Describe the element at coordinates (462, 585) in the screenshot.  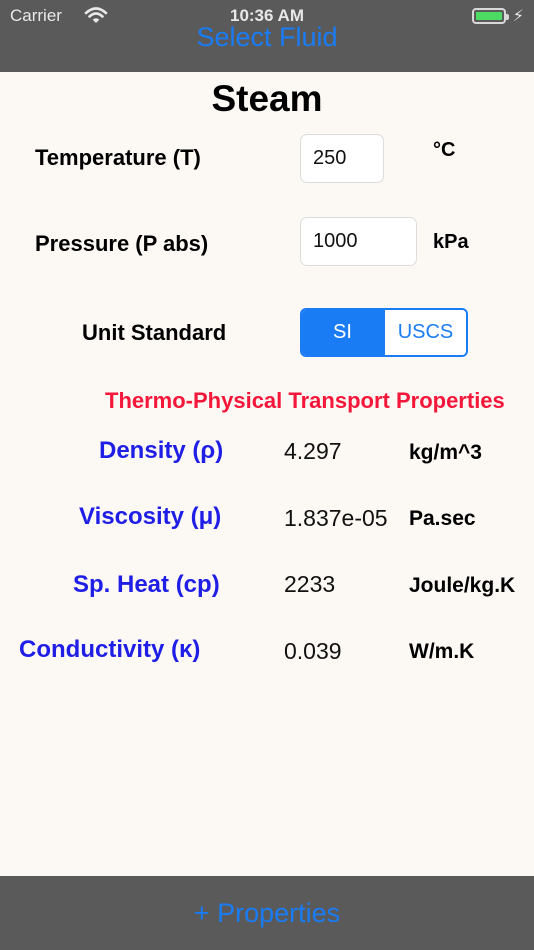
I see `specific-heat-unit: Joule/kg.K` at that location.